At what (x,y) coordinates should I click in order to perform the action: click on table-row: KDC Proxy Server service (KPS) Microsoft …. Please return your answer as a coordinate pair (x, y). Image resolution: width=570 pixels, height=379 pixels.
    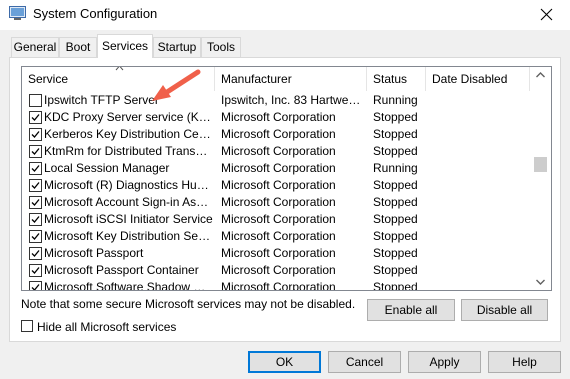
    Looking at the image, I should click on (276, 117).